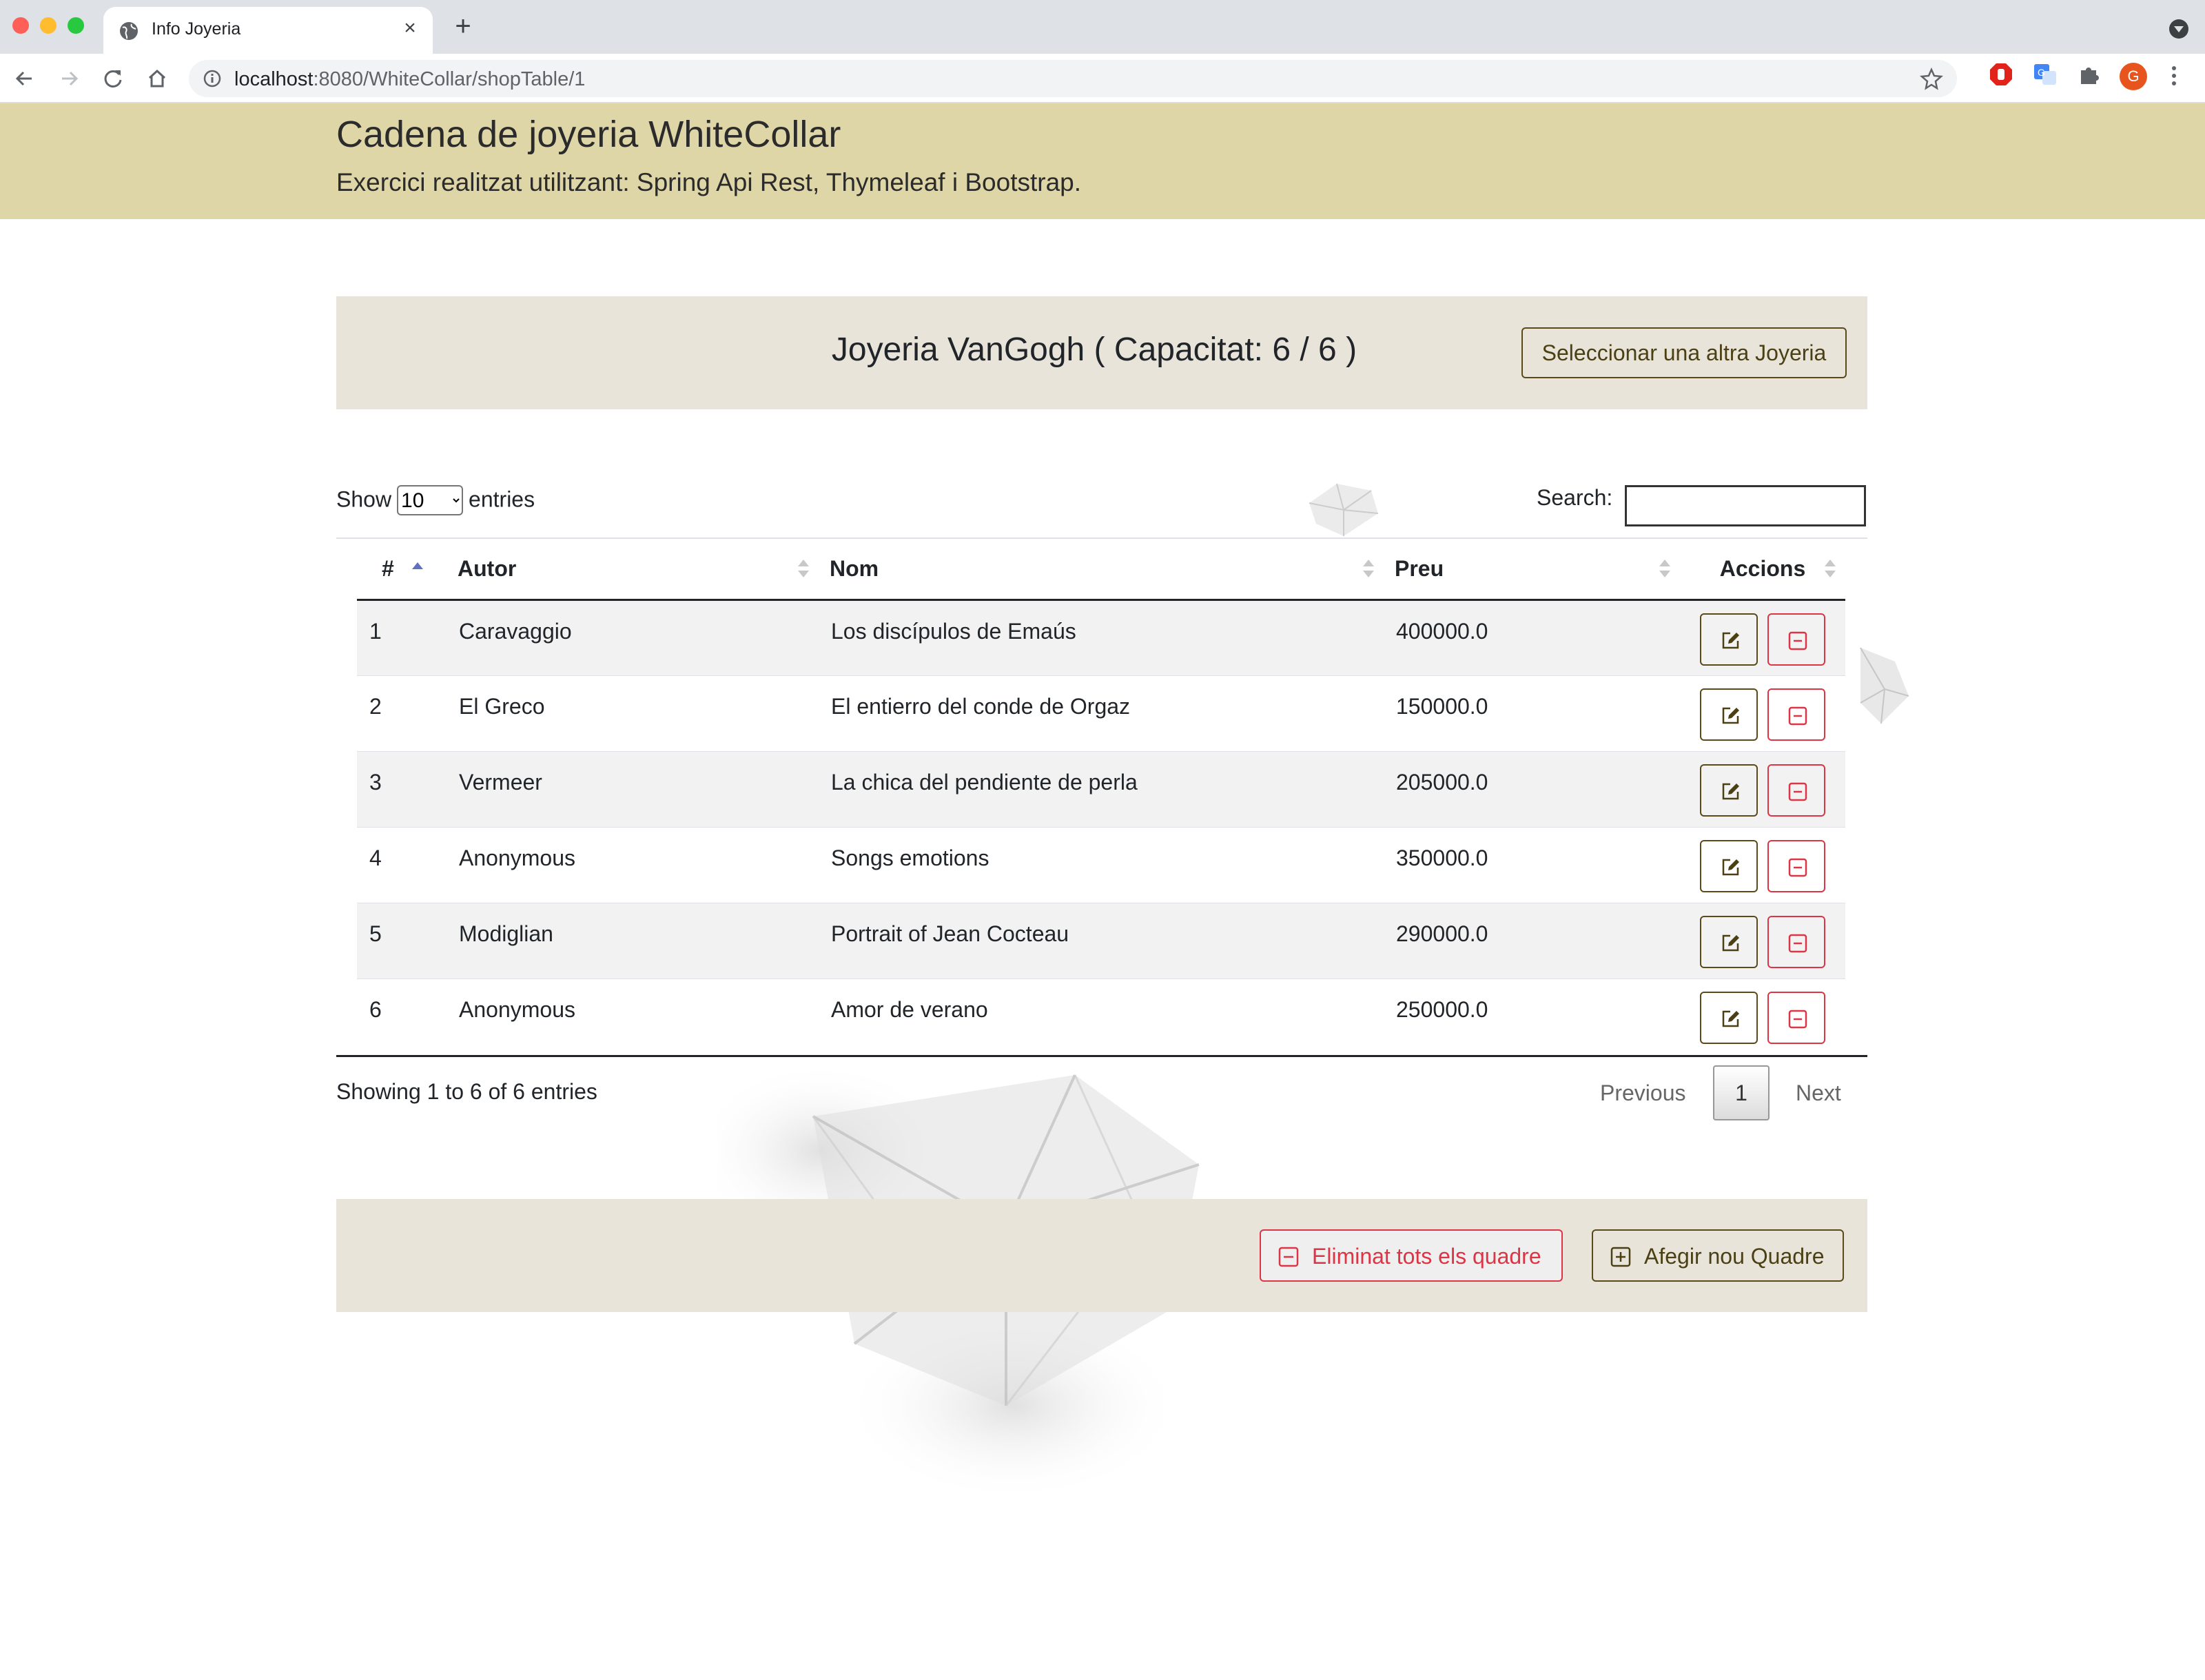 The height and width of the screenshot is (1680, 2205). What do you see at coordinates (466, 1091) in the screenshot?
I see `table-info-text: Showing 1 to 6 of 6 entries` at bounding box center [466, 1091].